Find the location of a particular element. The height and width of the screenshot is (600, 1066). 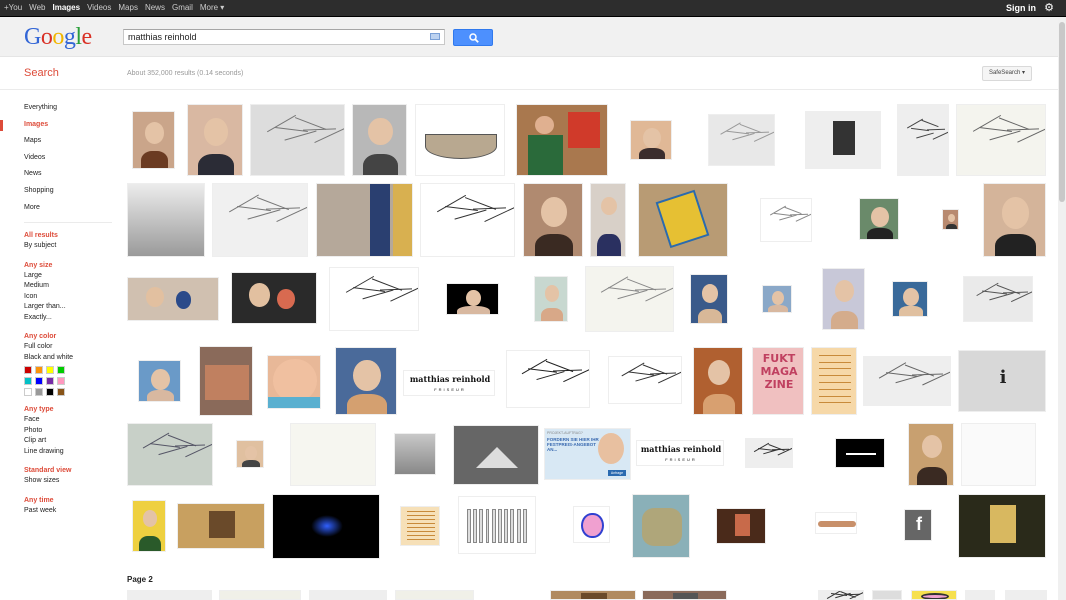

image-result-thumbnail: i is located at coordinates (1002, 381).